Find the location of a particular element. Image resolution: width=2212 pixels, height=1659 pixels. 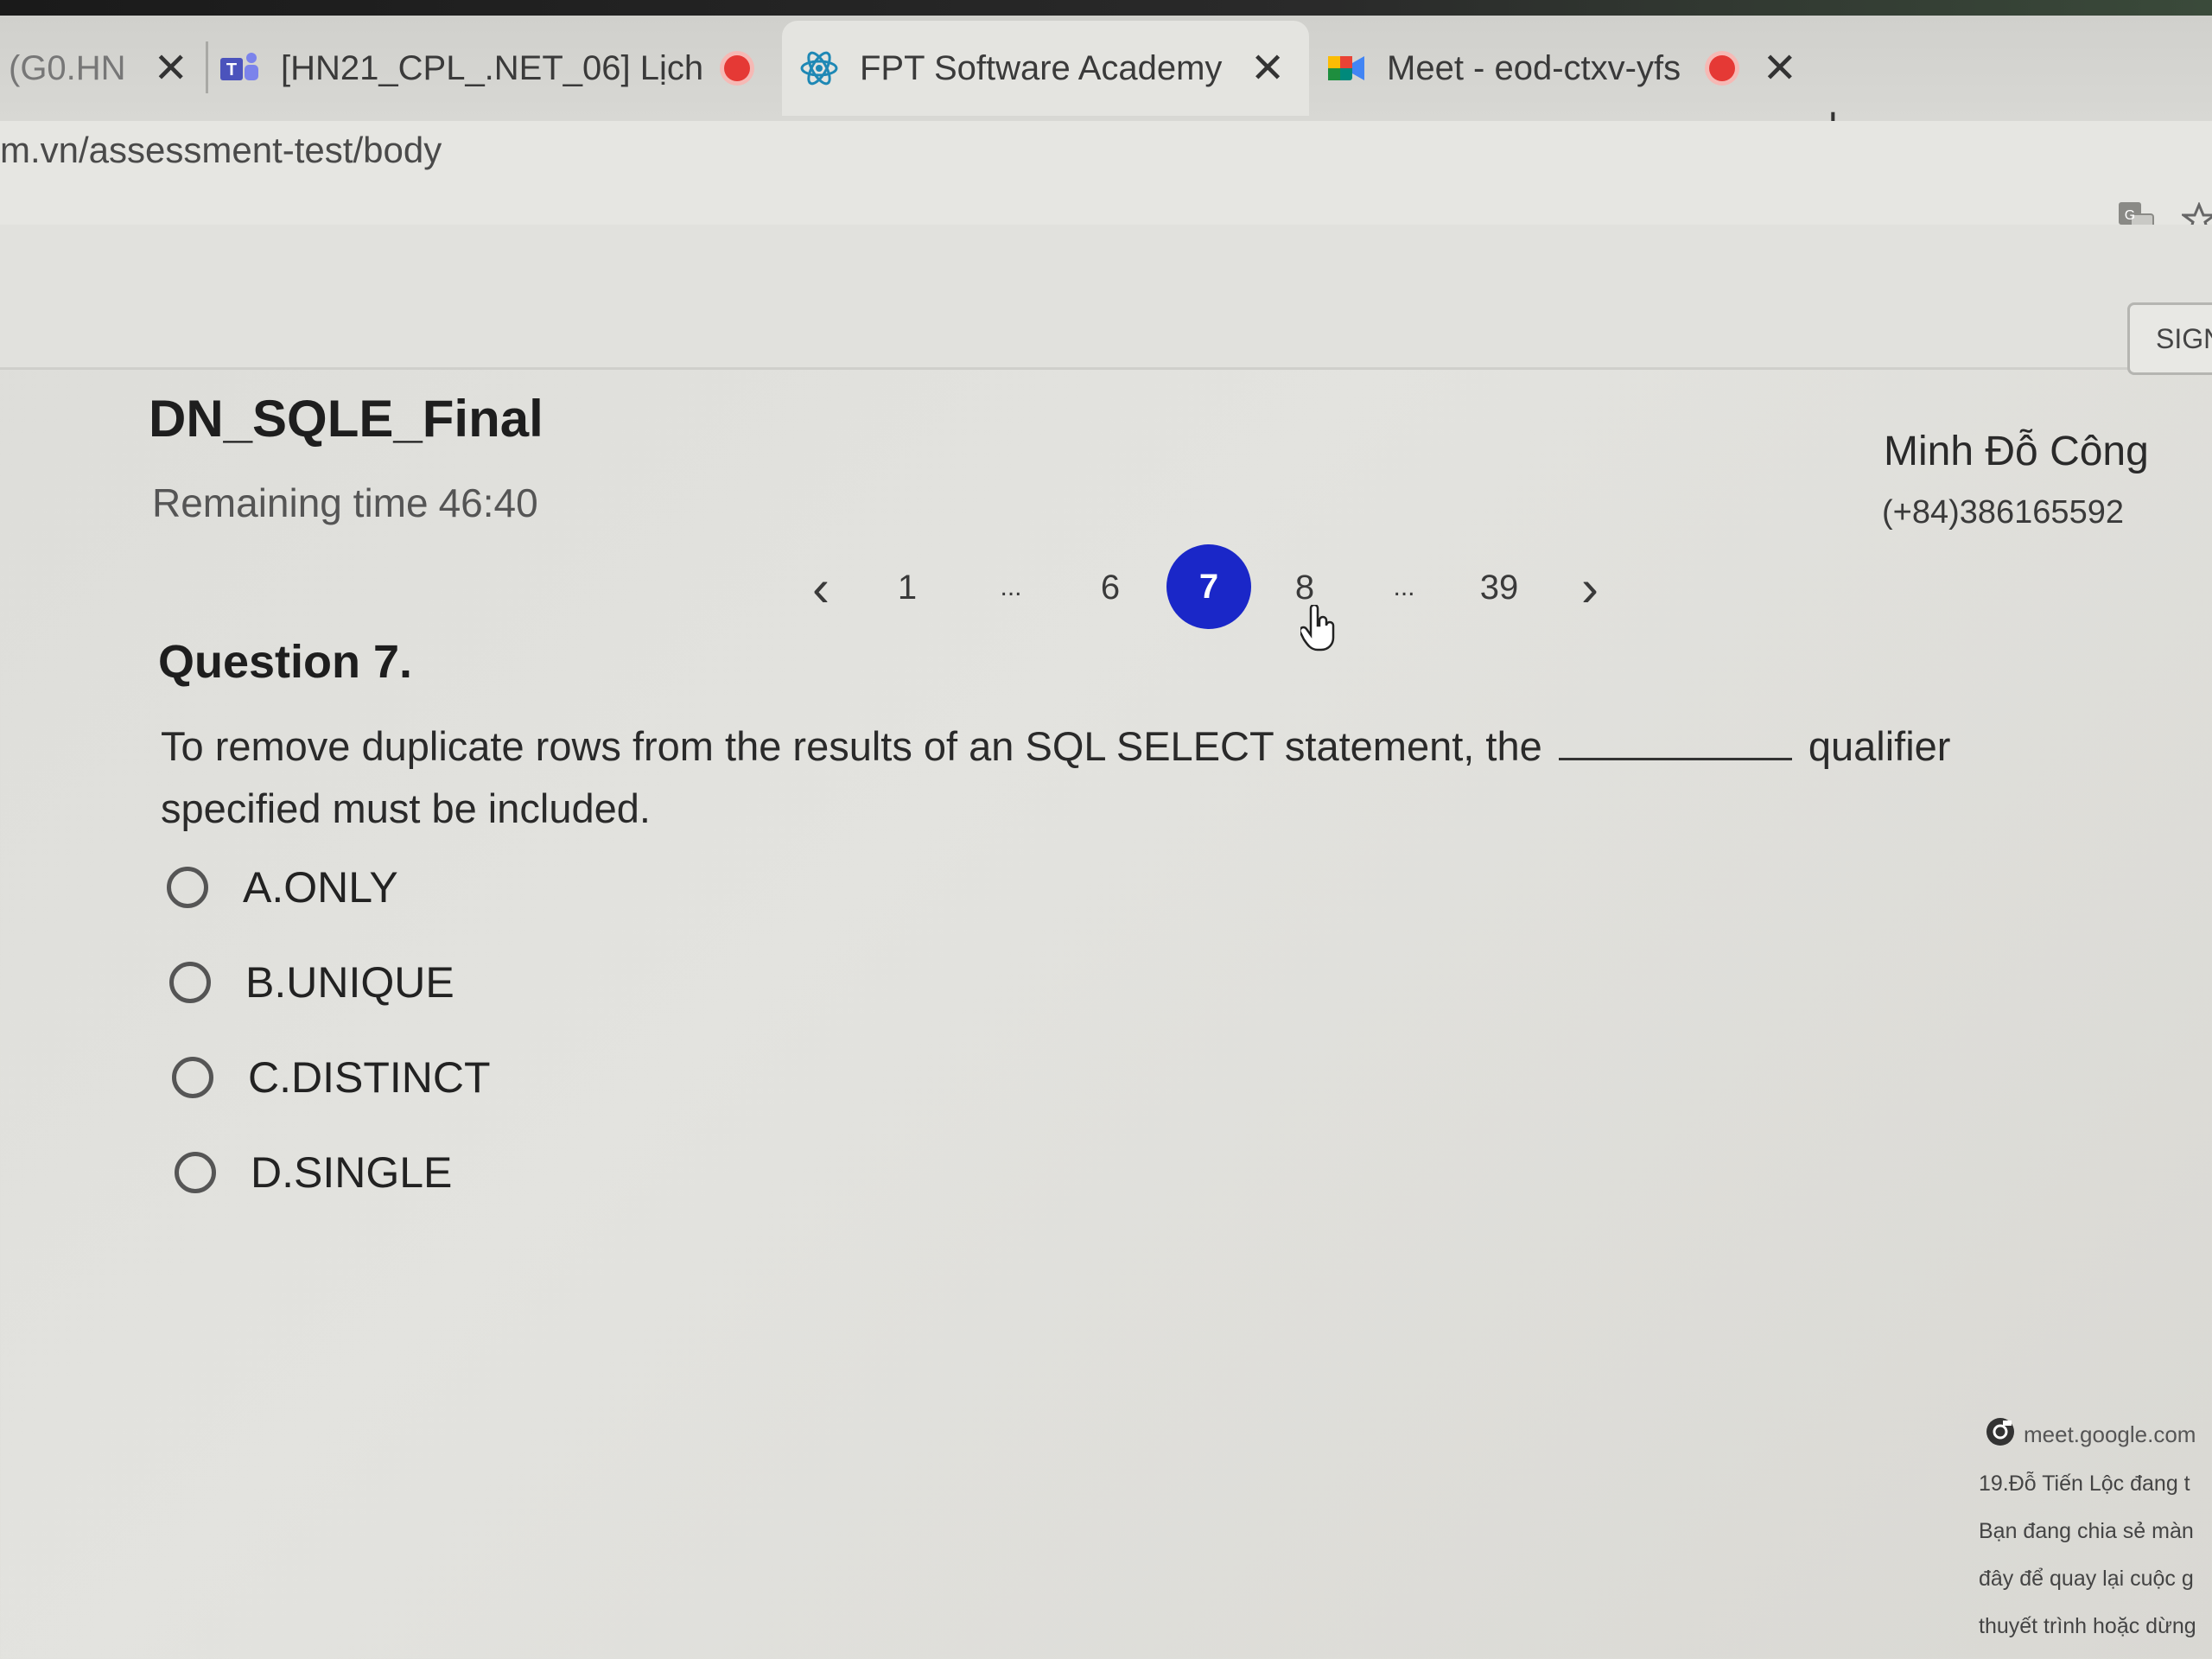

page-39: 39 is located at coordinates (1499, 587).